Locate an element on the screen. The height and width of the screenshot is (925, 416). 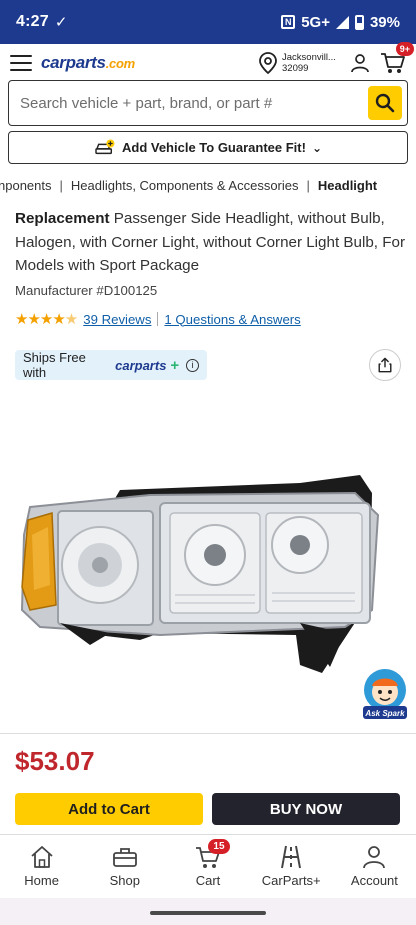
logo-main: carparts is located at coordinates (73, 62).